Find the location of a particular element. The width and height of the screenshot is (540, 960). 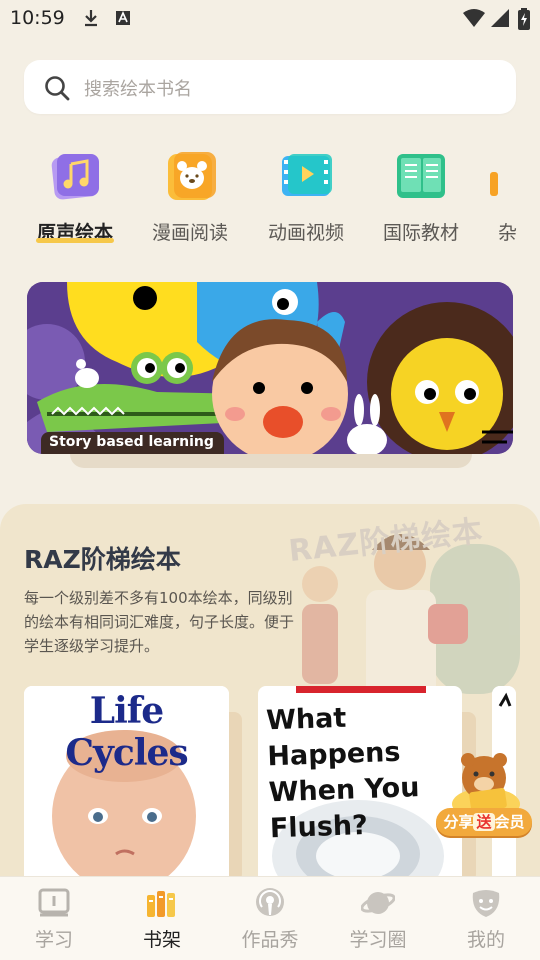

promo-label: 分享送会员 is located at coordinates (484, 822).